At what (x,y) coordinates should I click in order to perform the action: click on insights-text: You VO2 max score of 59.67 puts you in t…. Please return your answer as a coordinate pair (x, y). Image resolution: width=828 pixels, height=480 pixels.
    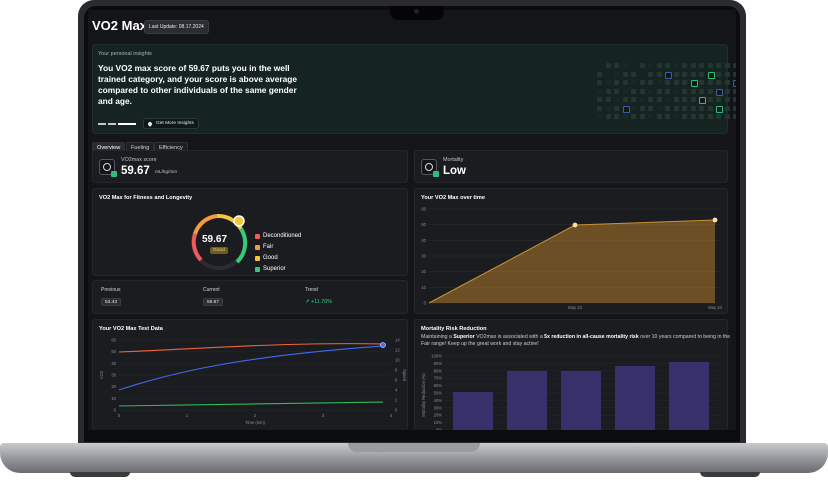
    Looking at the image, I should click on (198, 84).